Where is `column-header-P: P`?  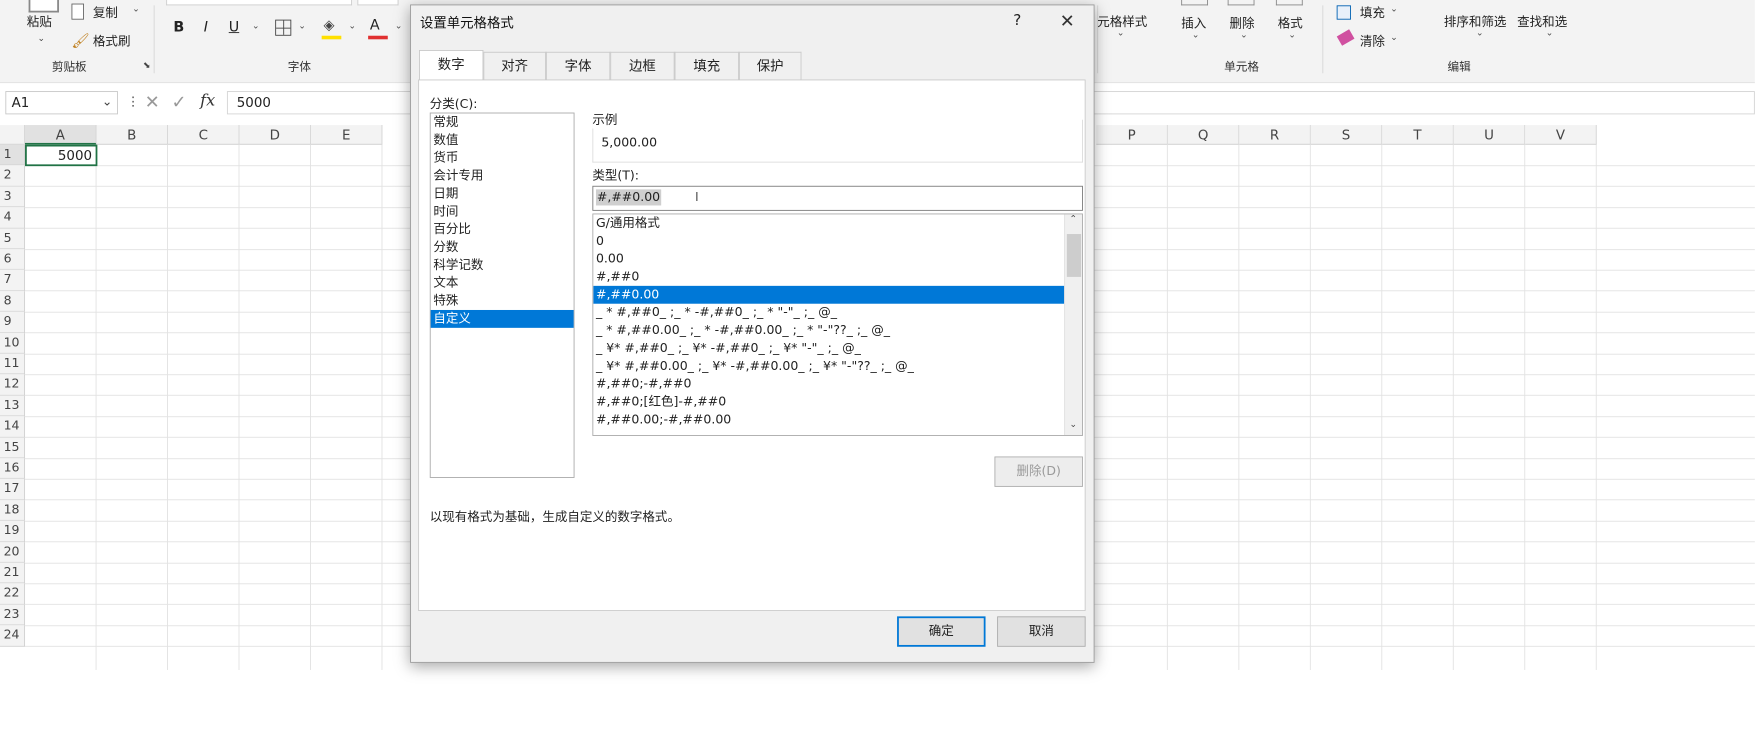
column-header-P: P is located at coordinates (1132, 135).